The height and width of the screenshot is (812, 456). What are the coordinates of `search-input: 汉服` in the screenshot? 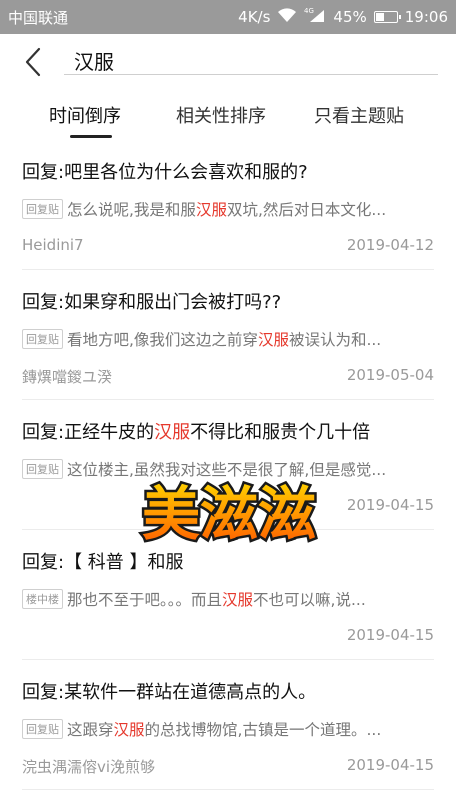 It's located at (94, 60).